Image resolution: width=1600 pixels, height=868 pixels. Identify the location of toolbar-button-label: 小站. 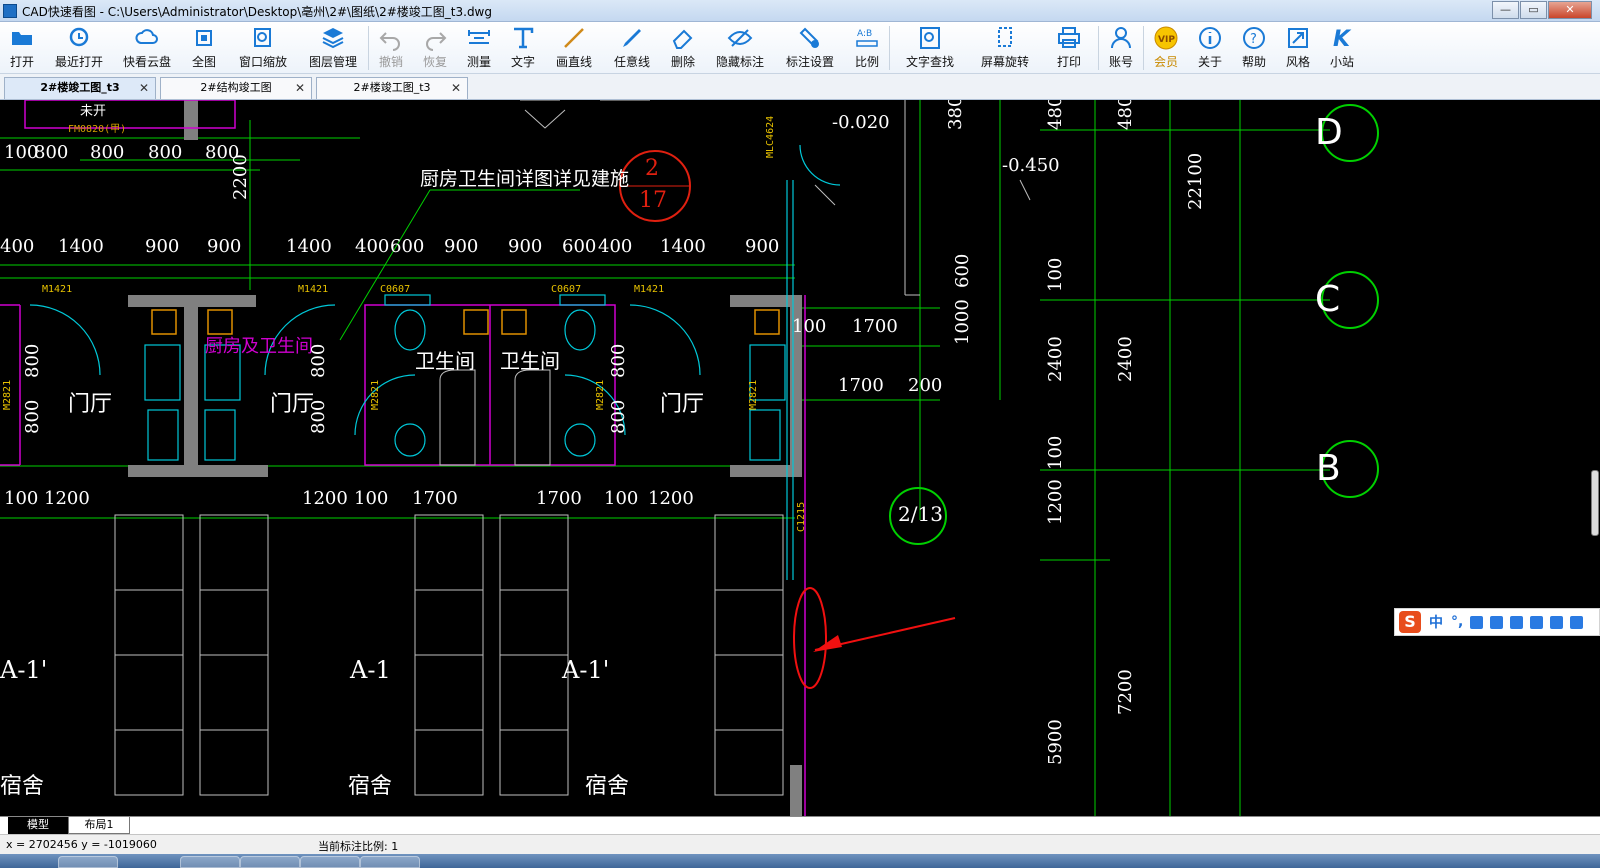
(1341, 62).